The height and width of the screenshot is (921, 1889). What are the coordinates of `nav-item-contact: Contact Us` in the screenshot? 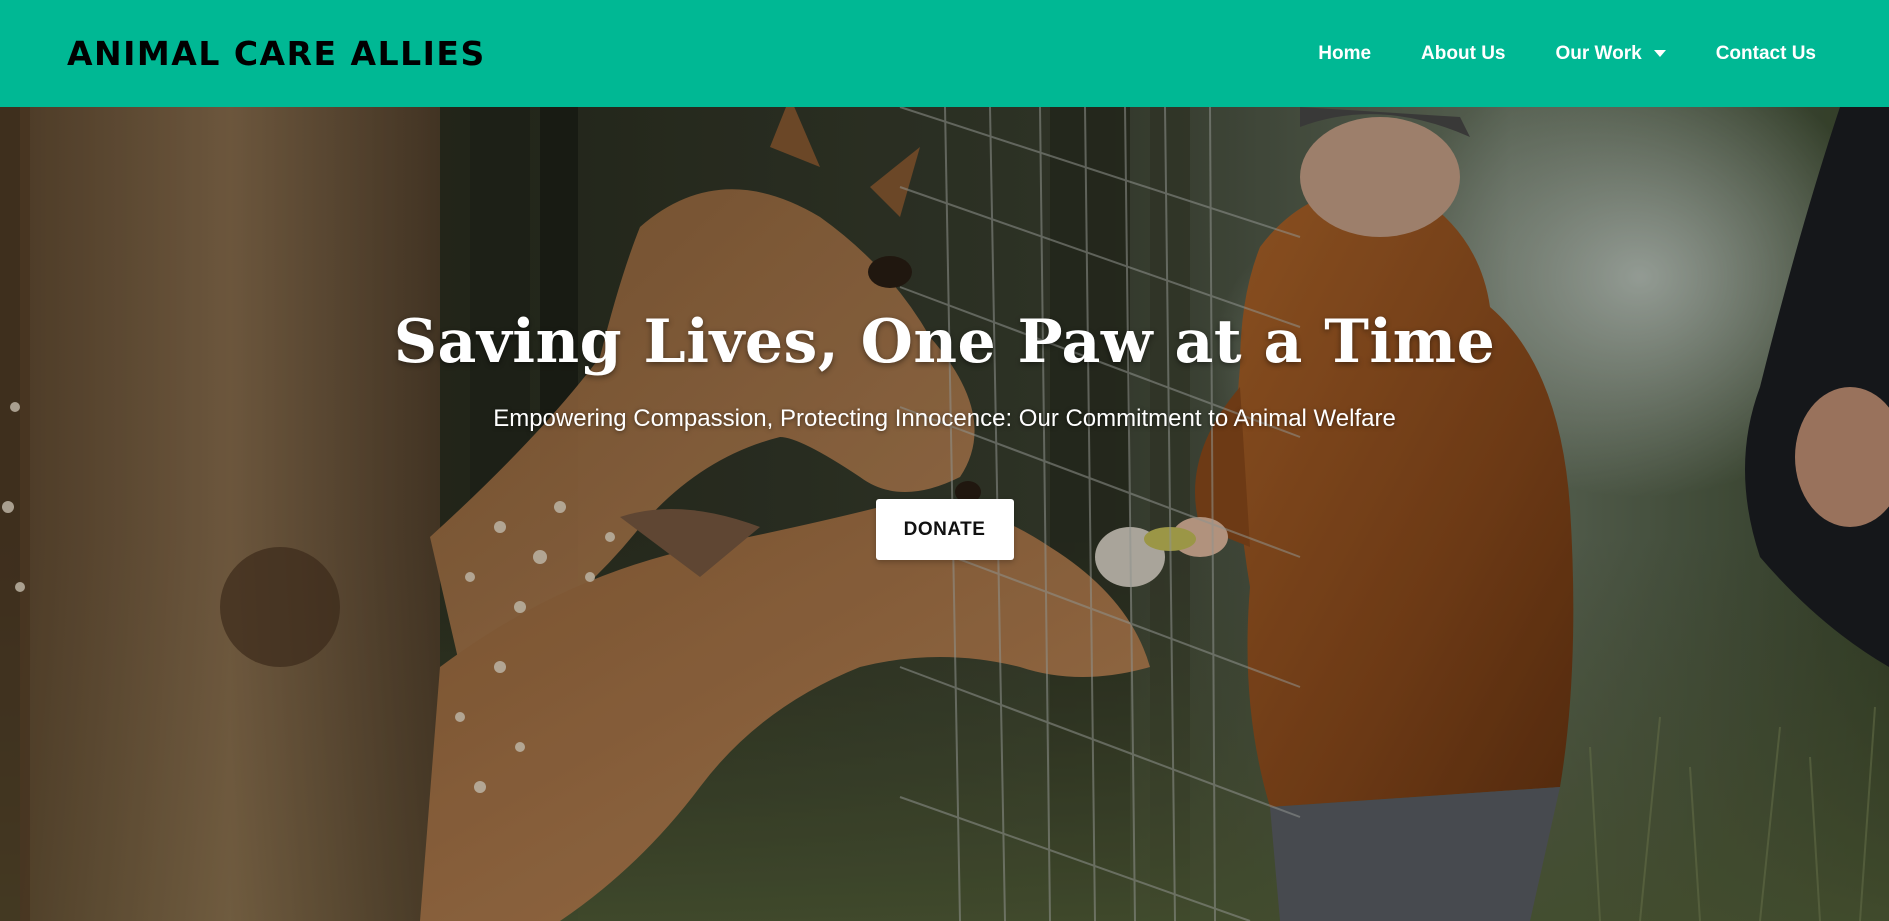 It's located at (1766, 54).